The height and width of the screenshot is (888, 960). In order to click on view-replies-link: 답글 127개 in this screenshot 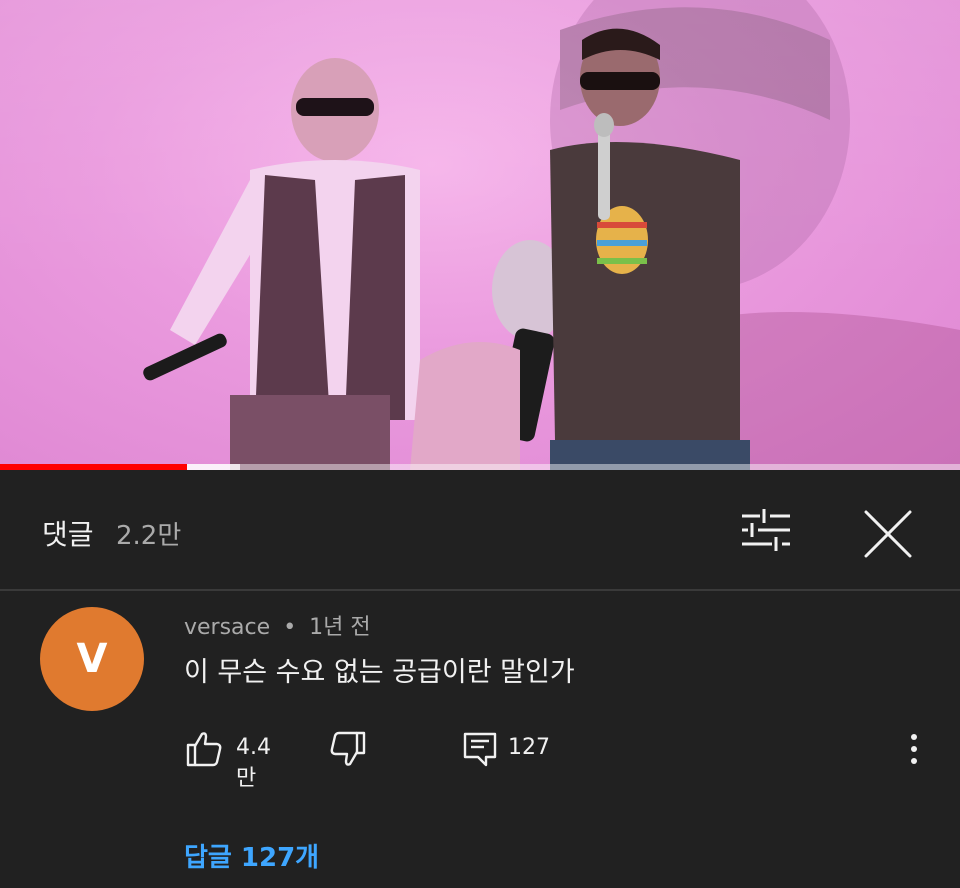, I will do `click(251, 855)`.